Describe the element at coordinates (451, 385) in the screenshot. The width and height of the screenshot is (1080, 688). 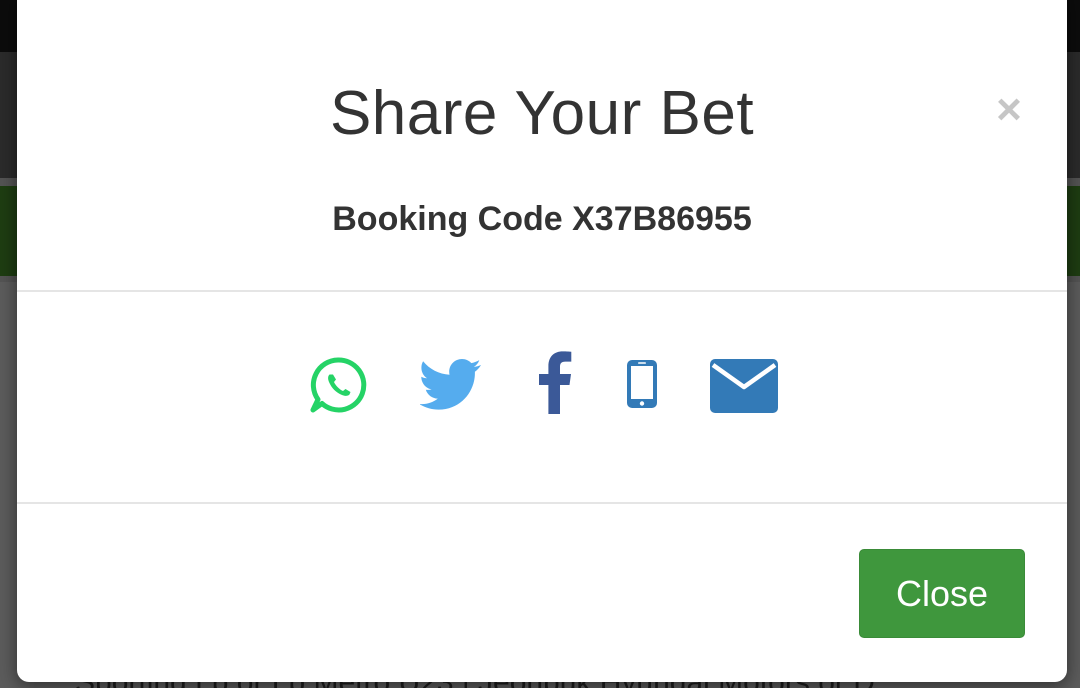
I see `twitter-icon` at that location.